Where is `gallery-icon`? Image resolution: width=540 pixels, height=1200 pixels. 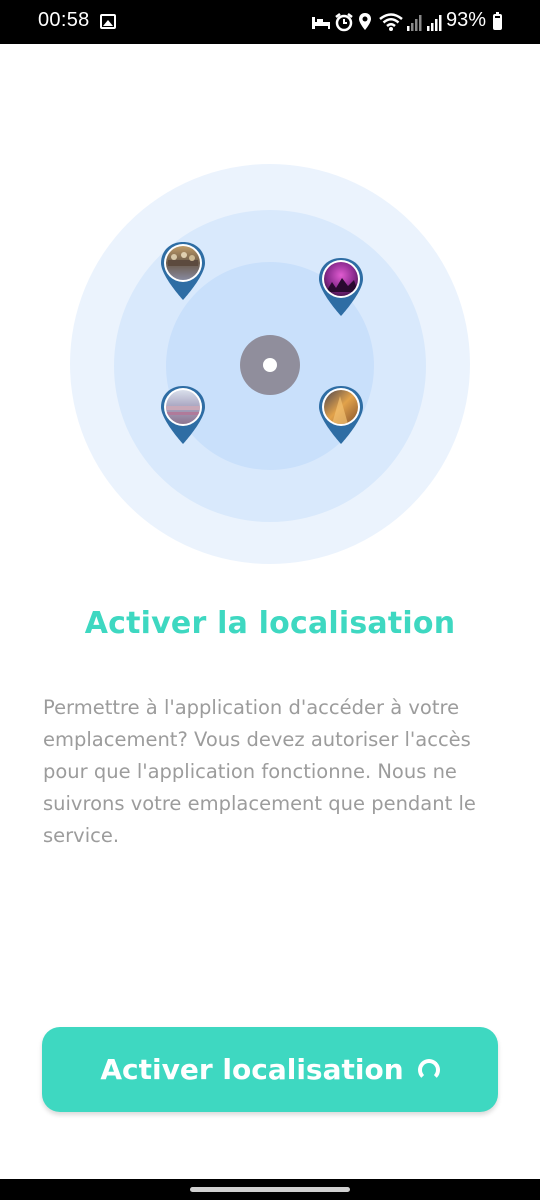 gallery-icon is located at coordinates (108, 21).